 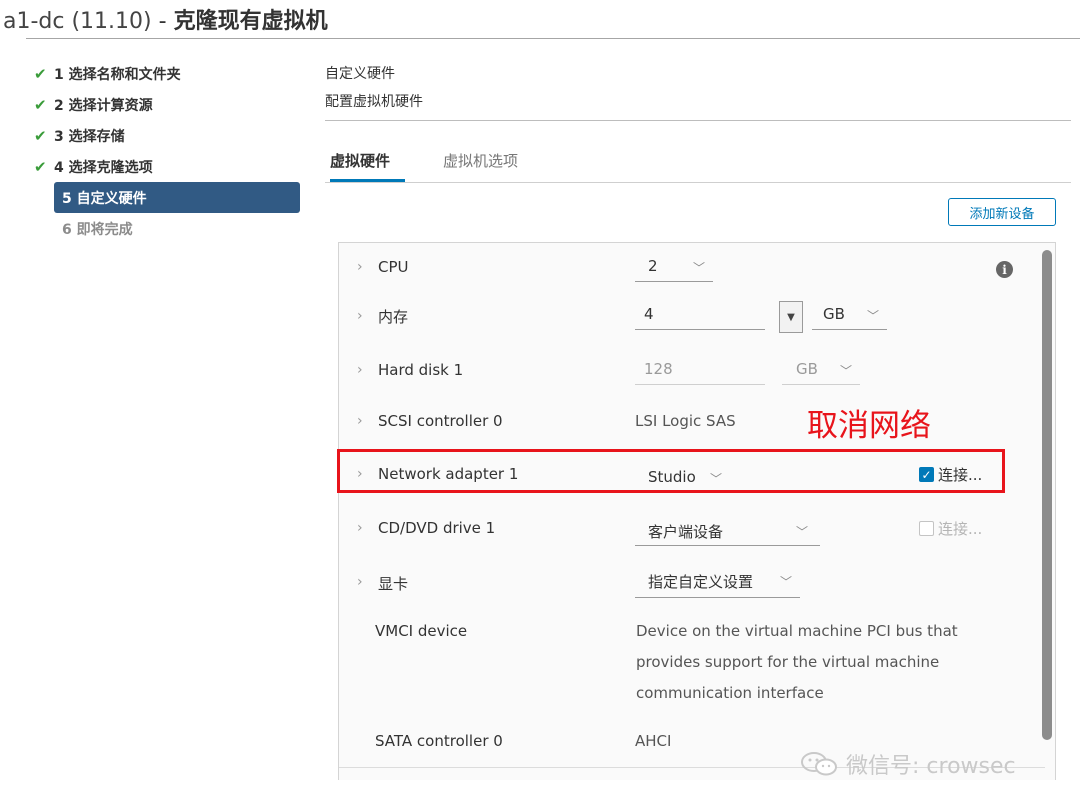 What do you see at coordinates (686, 532) in the screenshot?
I see `cddvd-value: 客户端设备` at bounding box center [686, 532].